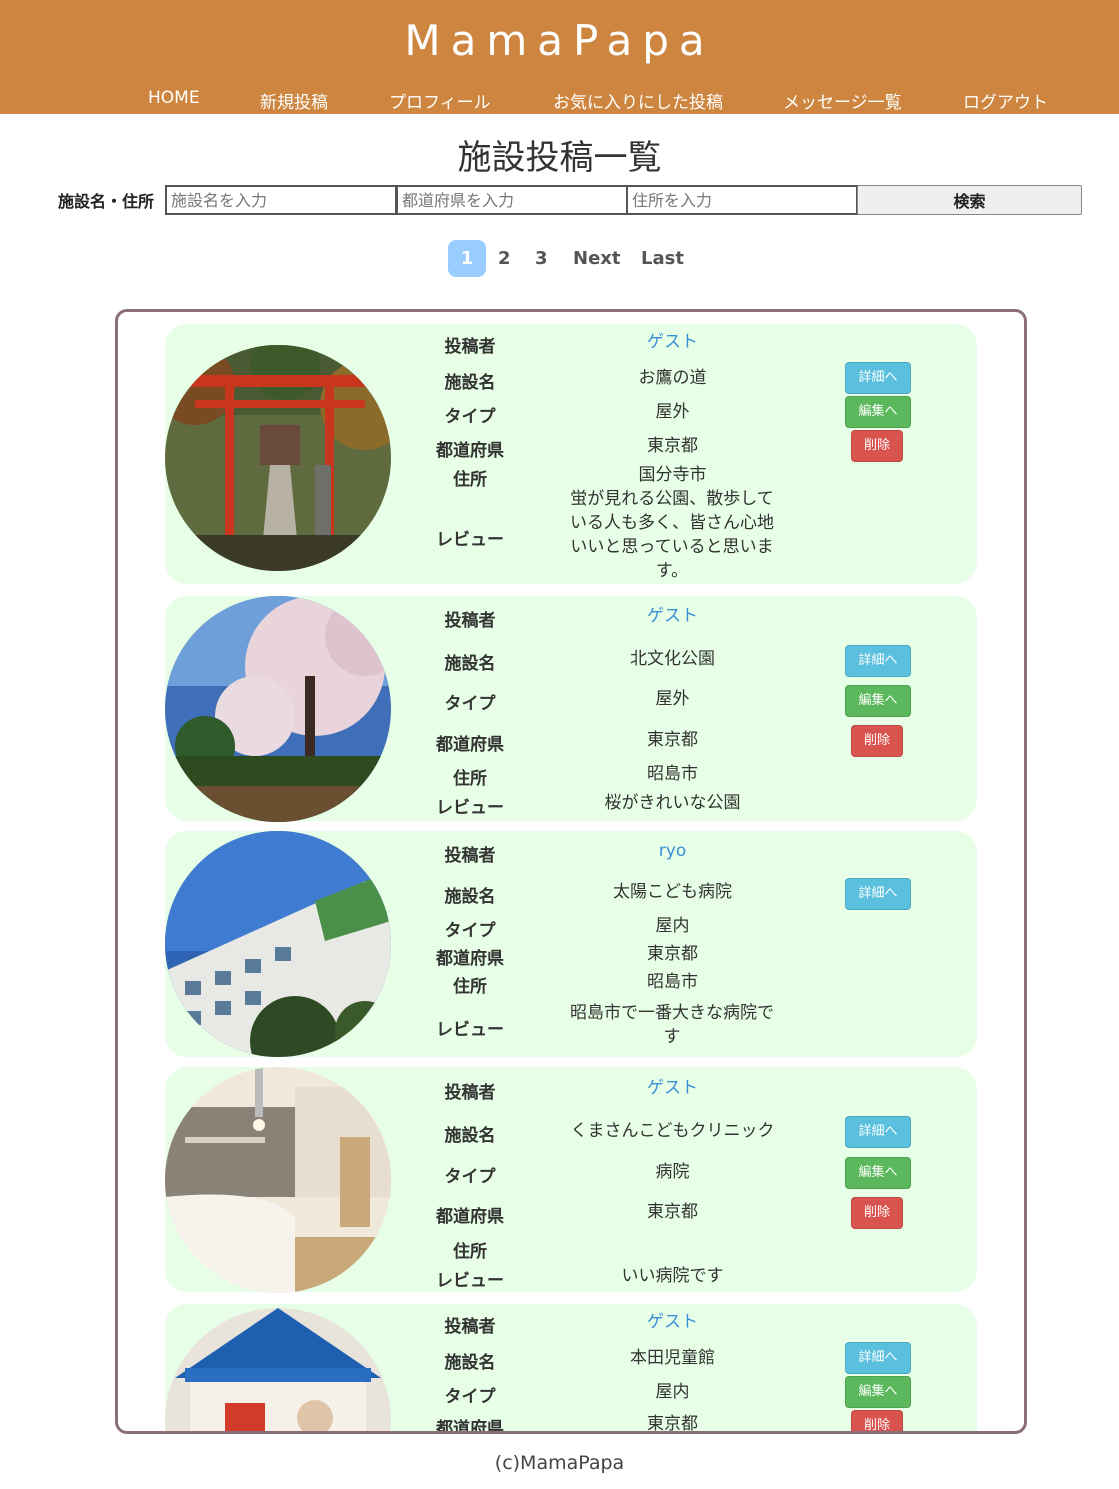 The height and width of the screenshot is (1489, 1119). Describe the element at coordinates (672, 378) in the screenshot. I see `post-facility-name: お鷹の道` at that location.